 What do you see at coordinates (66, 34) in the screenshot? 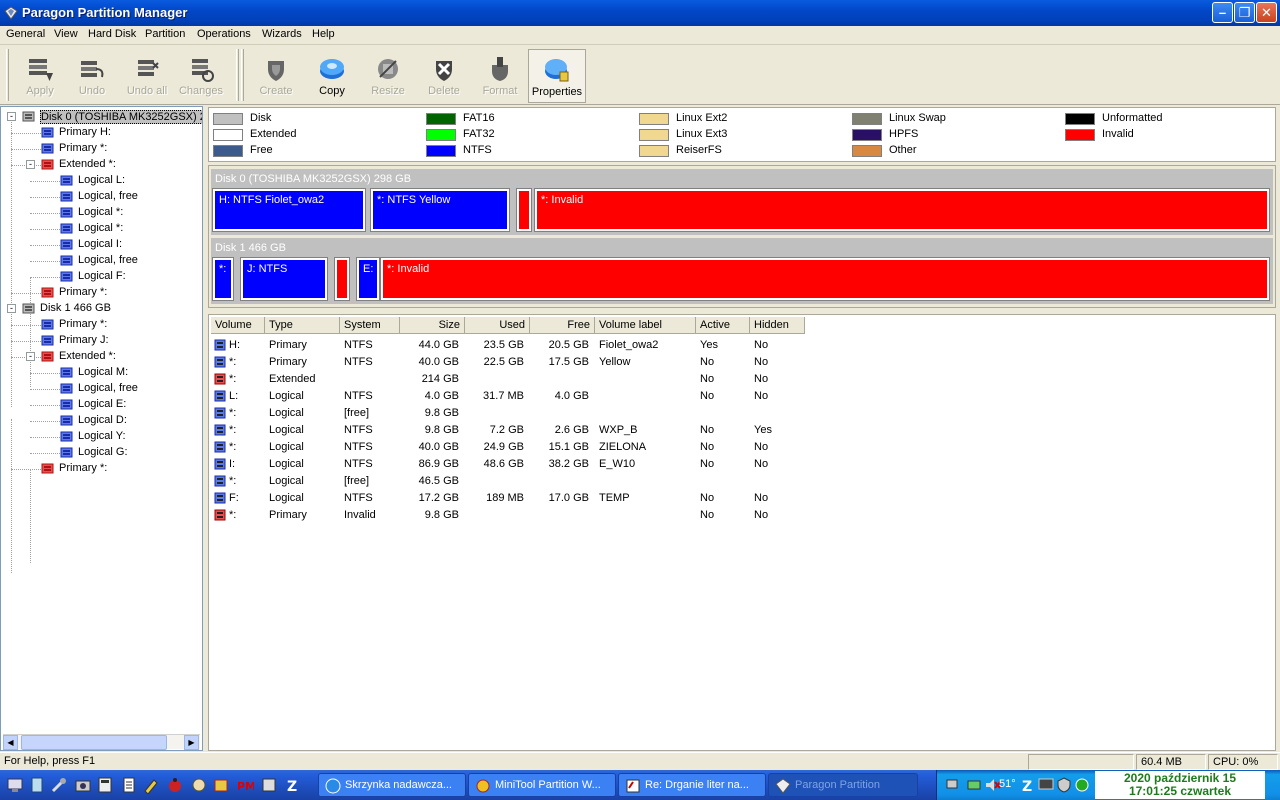
I see `menu-view: View` at bounding box center [66, 34].